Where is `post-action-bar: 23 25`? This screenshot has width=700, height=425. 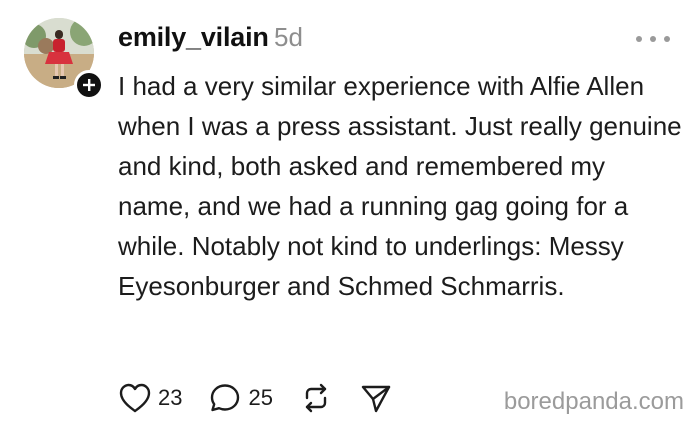
post-action-bar: 23 25 is located at coordinates (268, 398).